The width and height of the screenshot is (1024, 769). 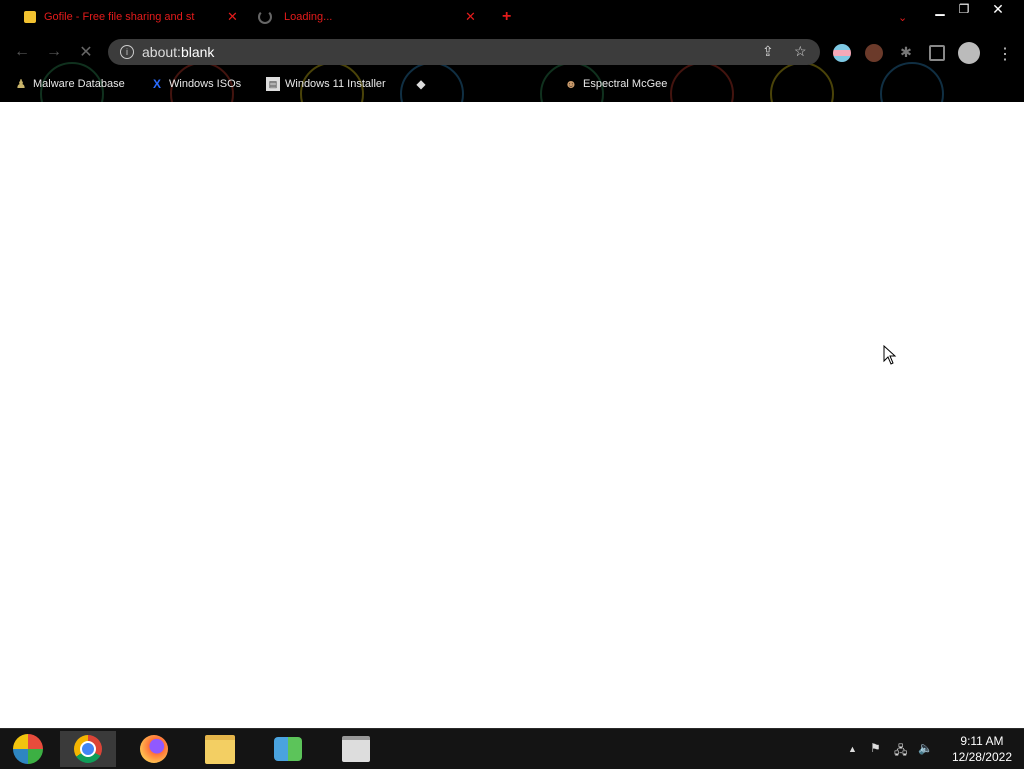 What do you see at coordinates (982, 749) in the screenshot?
I see `system-clock: 9:11 AM 12/28/2022` at bounding box center [982, 749].